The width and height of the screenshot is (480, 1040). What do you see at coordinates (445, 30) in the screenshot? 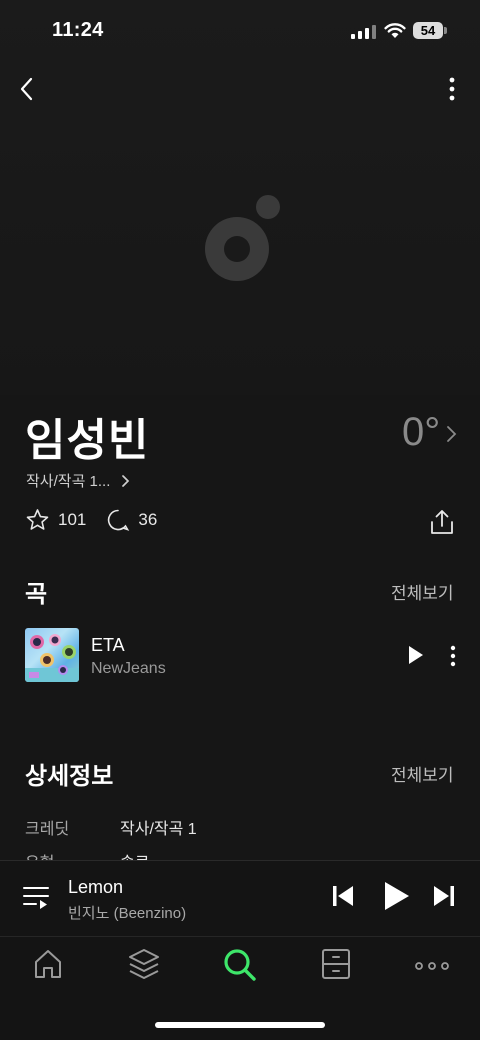
I see `battery-tip` at bounding box center [445, 30].